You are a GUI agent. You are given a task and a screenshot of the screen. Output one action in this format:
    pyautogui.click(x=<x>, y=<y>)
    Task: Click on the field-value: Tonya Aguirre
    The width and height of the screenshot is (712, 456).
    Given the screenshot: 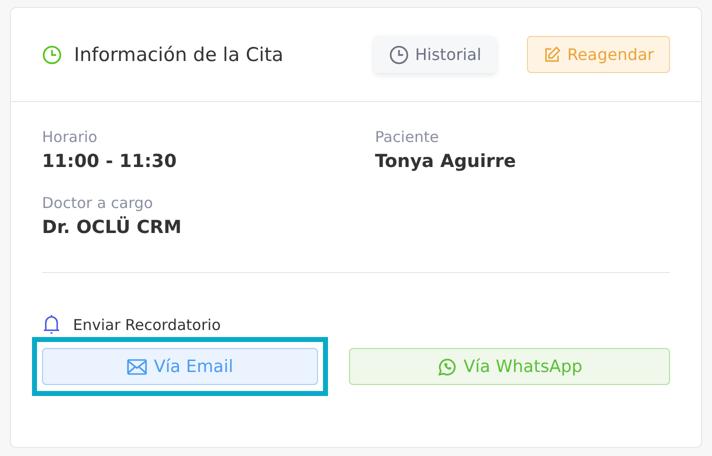 What is the action you would take?
    pyautogui.click(x=446, y=161)
    